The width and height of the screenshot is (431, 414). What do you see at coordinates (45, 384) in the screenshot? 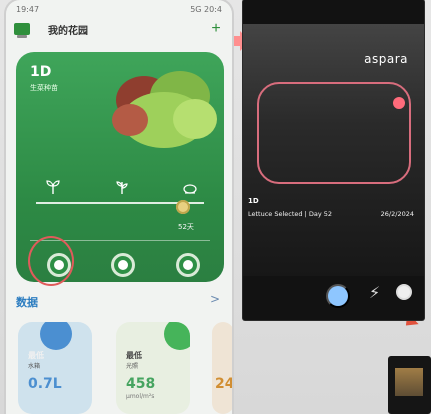
I see `metric-value: 0.7L` at bounding box center [45, 384].